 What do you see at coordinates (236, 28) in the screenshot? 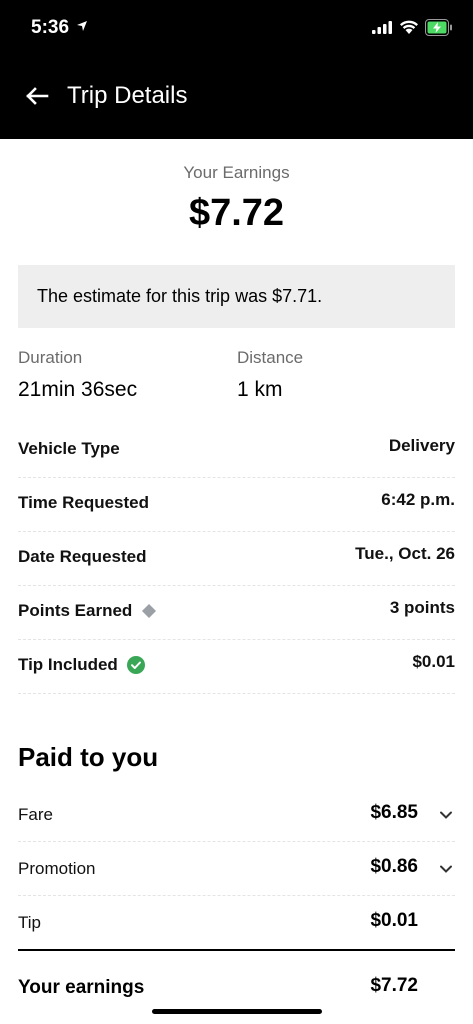
I see `status-bar: 5:36` at bounding box center [236, 28].